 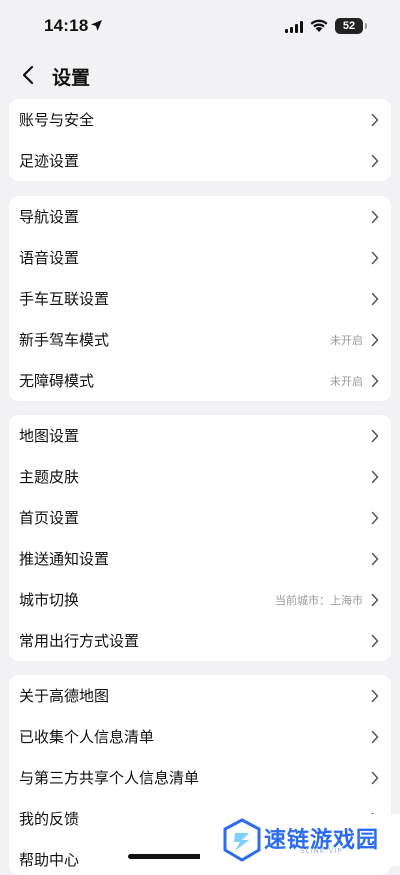 What do you see at coordinates (87, 737) in the screenshot?
I see `row-label: 已收集个人信息清单` at bounding box center [87, 737].